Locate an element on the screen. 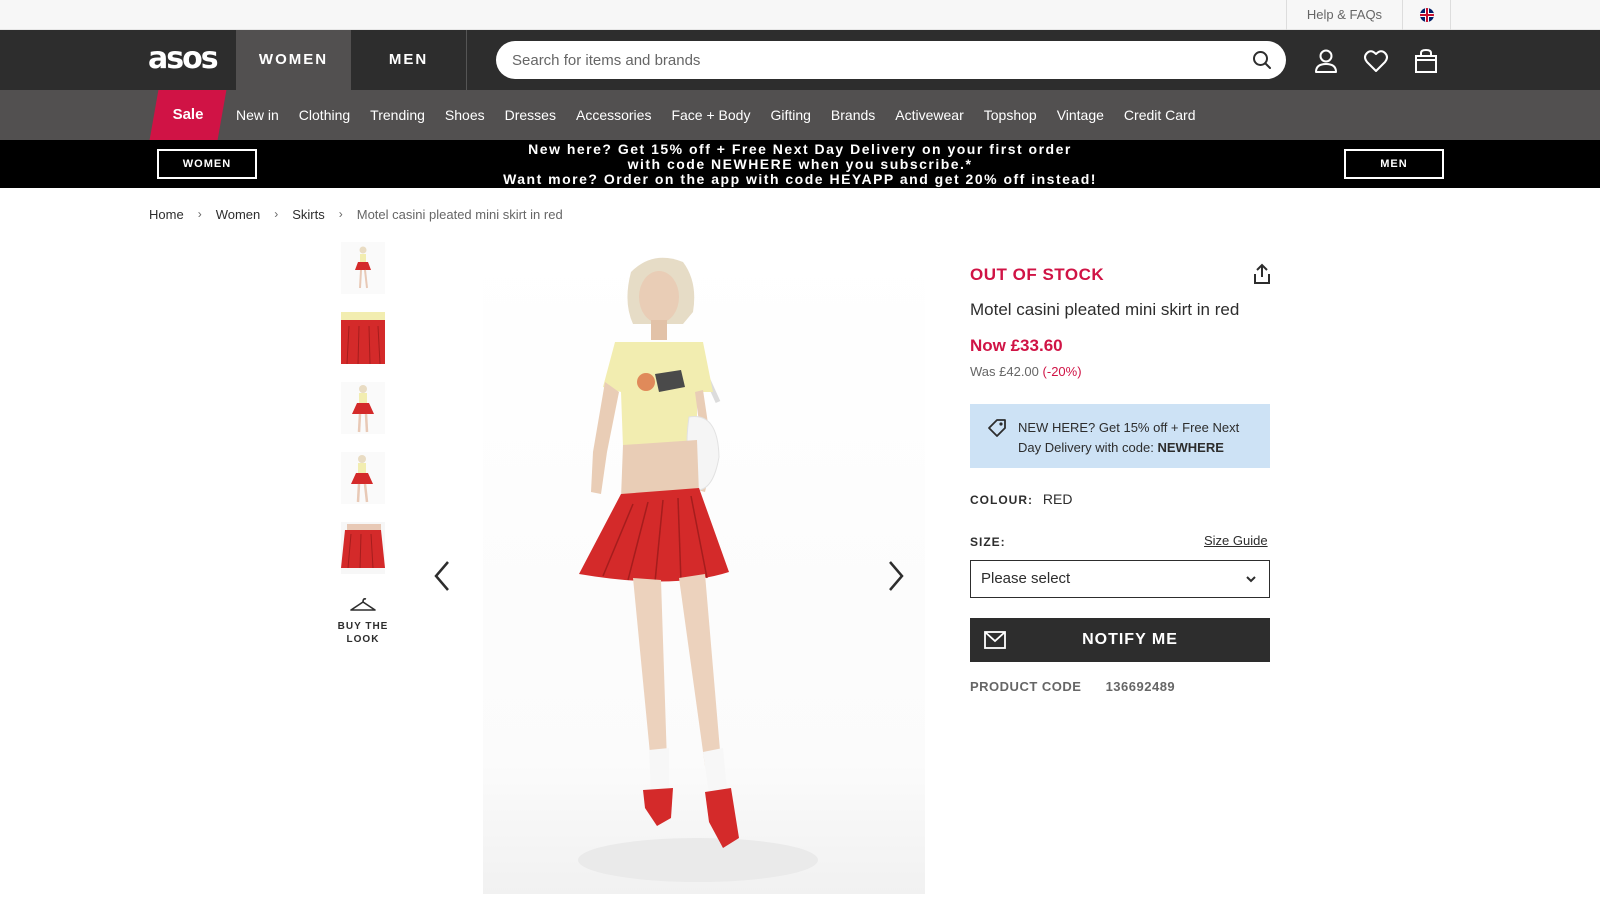 The image size is (1600, 900). buy-the-look-button: BUY THE LOOK is located at coordinates (363, 621).